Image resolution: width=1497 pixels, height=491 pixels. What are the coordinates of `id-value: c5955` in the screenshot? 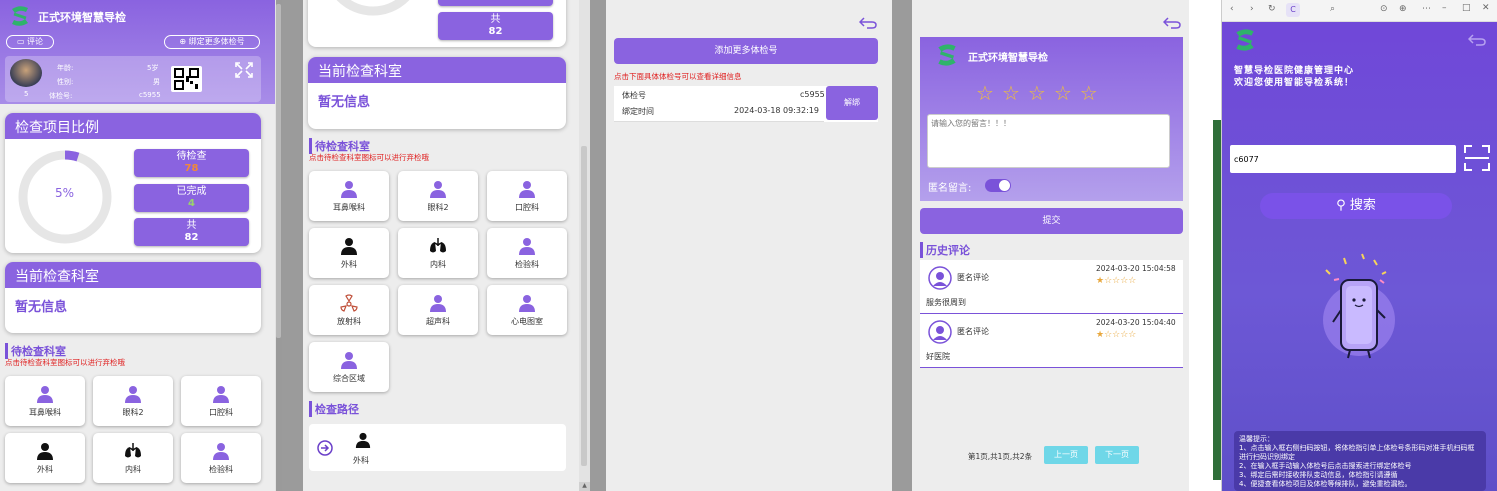 It's located at (812, 94).